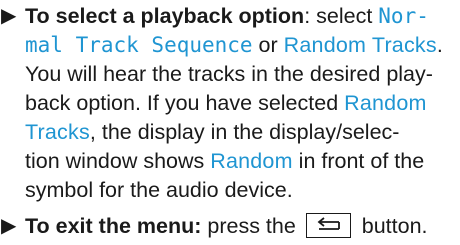  What do you see at coordinates (251, 226) in the screenshot?
I see `step2-text: press the` at bounding box center [251, 226].